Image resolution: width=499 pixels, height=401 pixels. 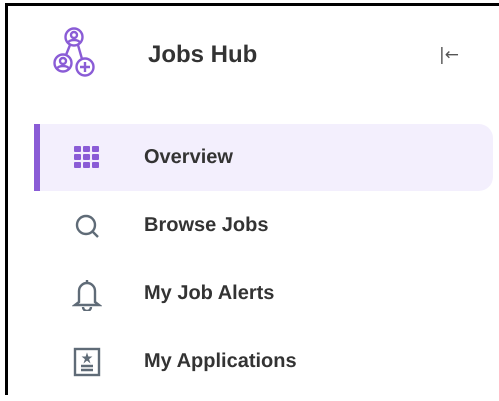 What do you see at coordinates (87, 361) in the screenshot?
I see `document-icon` at bounding box center [87, 361].